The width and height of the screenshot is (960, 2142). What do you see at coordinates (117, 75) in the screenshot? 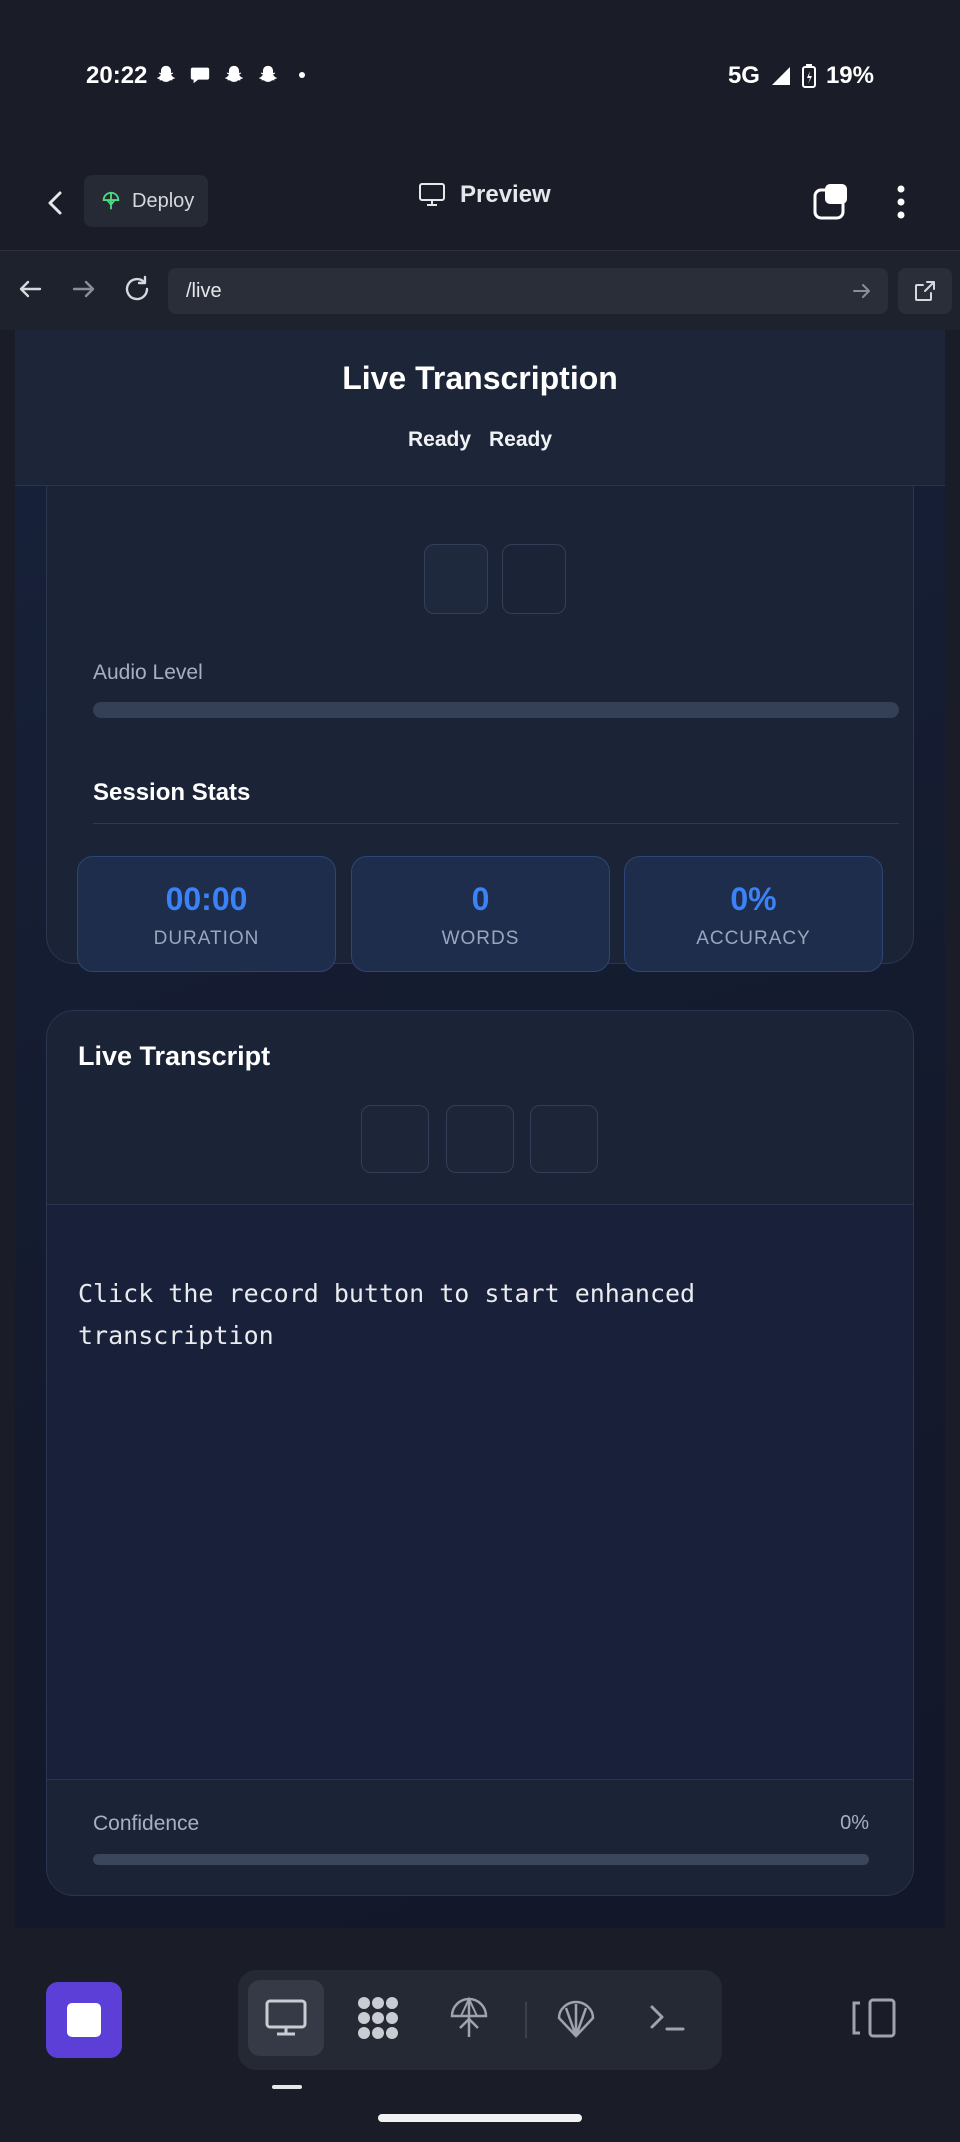
I see `status-time: 20:22` at bounding box center [117, 75].